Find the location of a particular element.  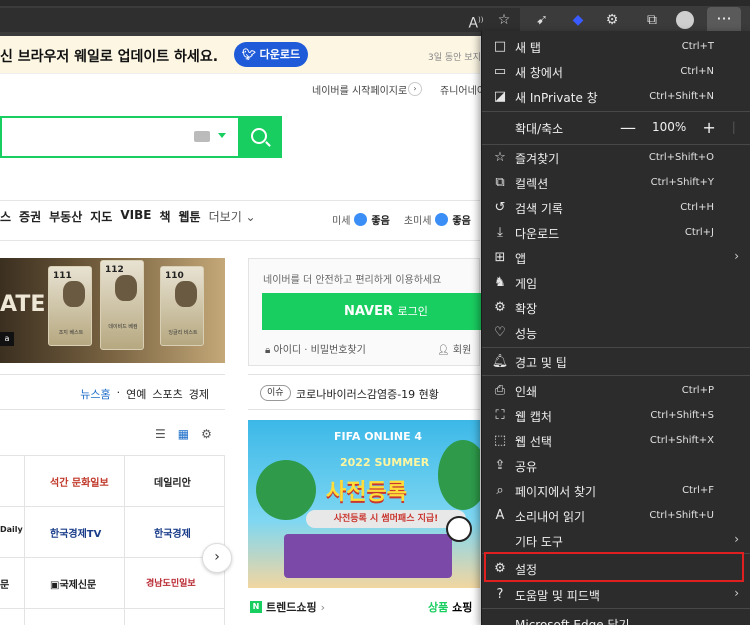

news-bar: 뉴스홈 · 연예 스포츠 경제 is located at coordinates (112, 392).